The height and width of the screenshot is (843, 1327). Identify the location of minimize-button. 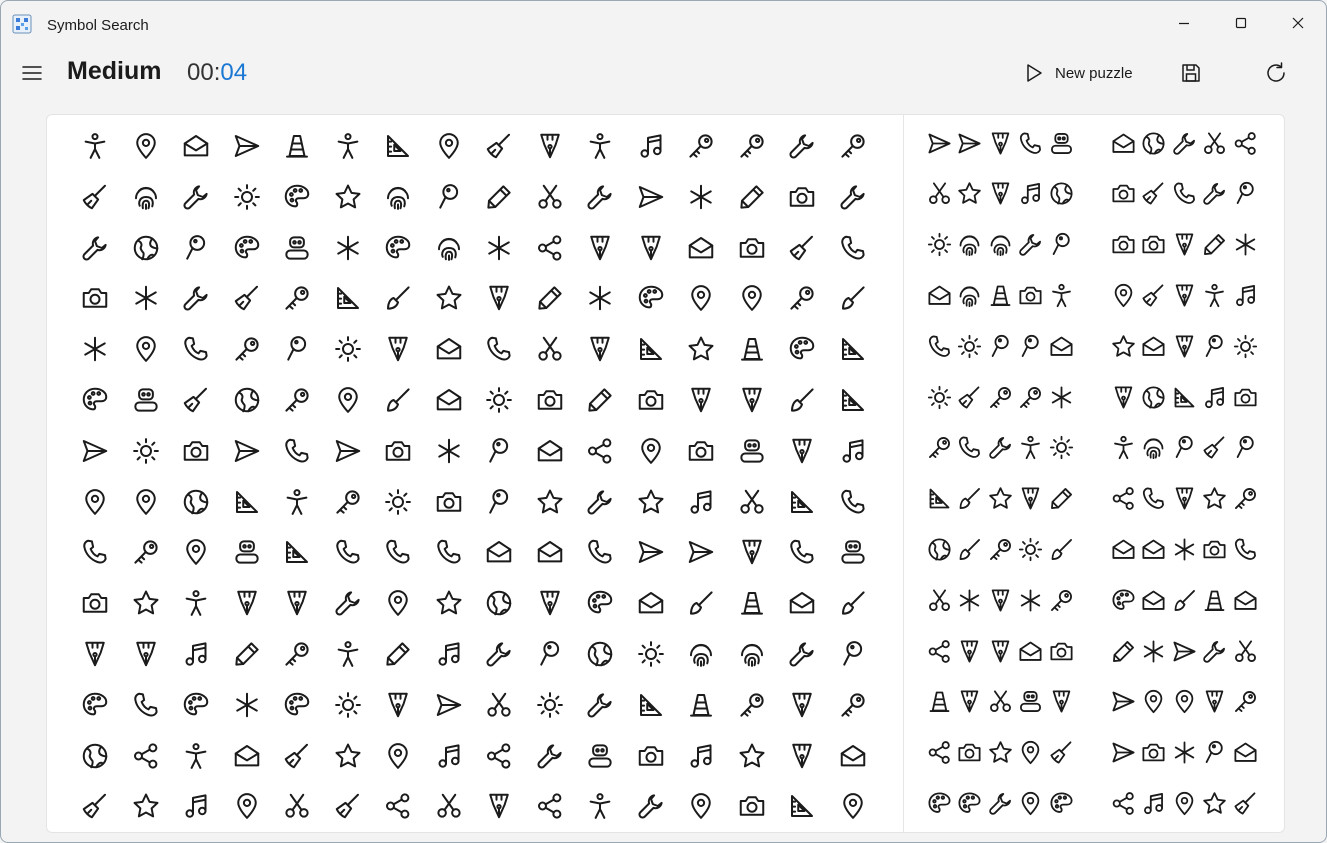
(1184, 23).